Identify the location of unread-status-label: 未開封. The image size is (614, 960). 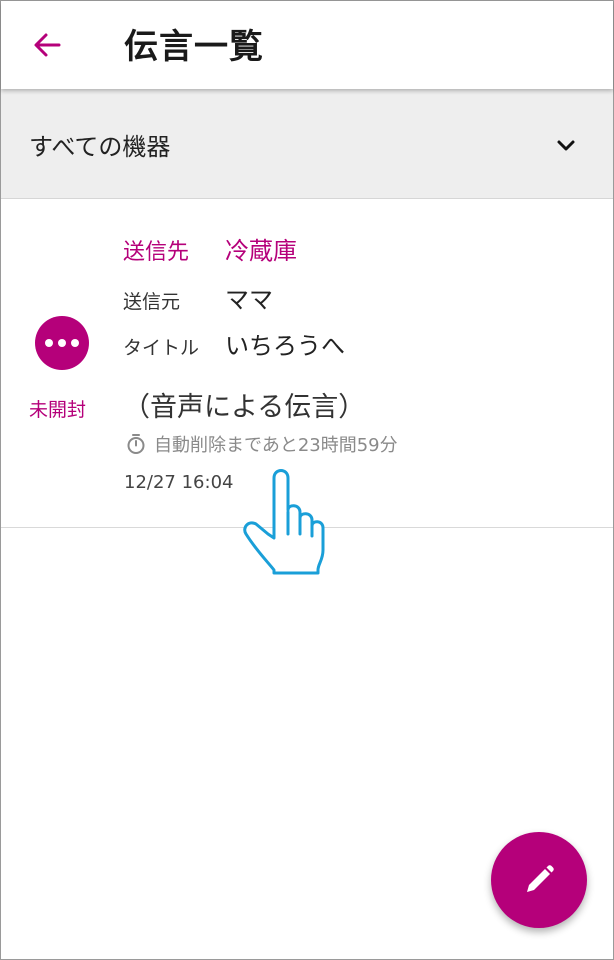
(58, 410).